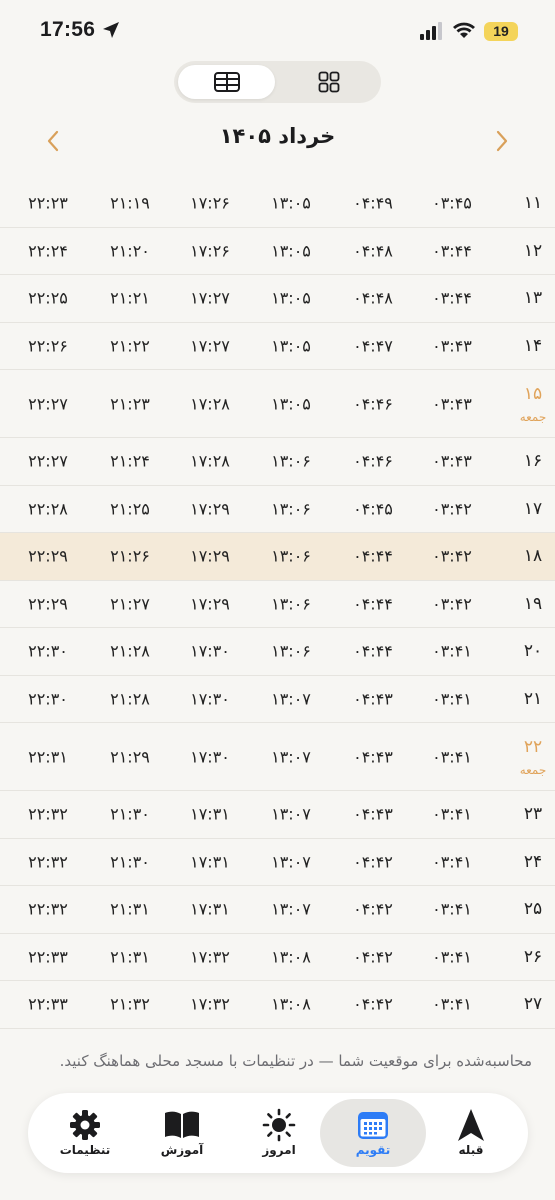 This screenshot has width=555, height=1200. I want to click on day-cell: ۲۰, so click(533, 651).